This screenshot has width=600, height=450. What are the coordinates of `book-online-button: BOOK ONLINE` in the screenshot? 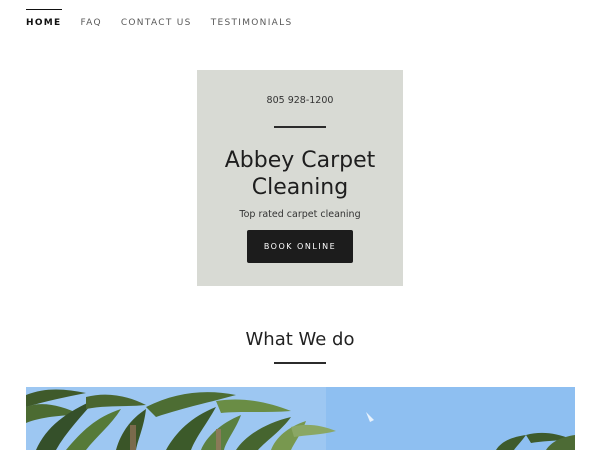 It's located at (300, 246).